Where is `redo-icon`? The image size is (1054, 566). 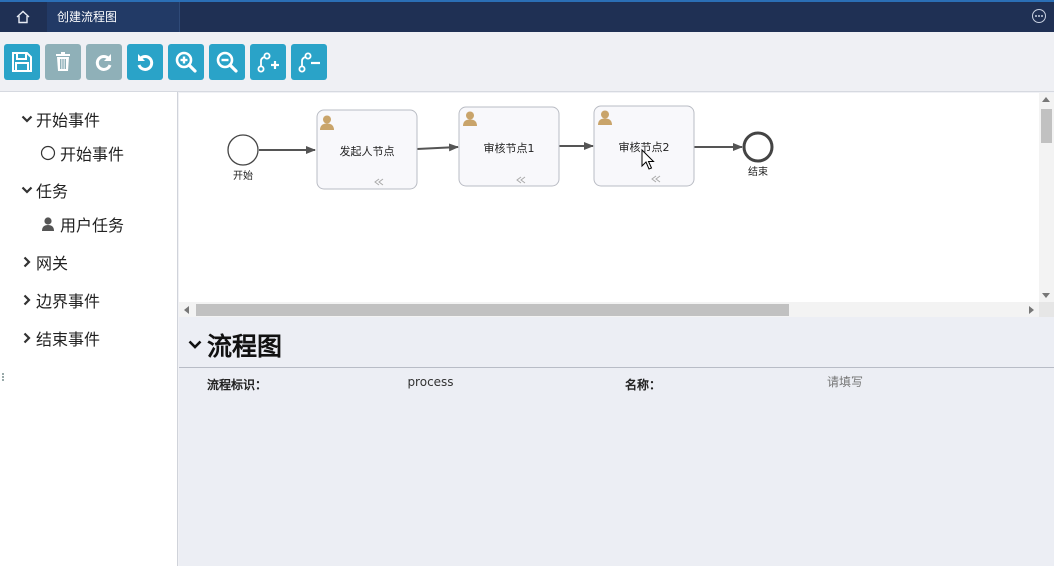
redo-icon is located at coordinates (103, 62).